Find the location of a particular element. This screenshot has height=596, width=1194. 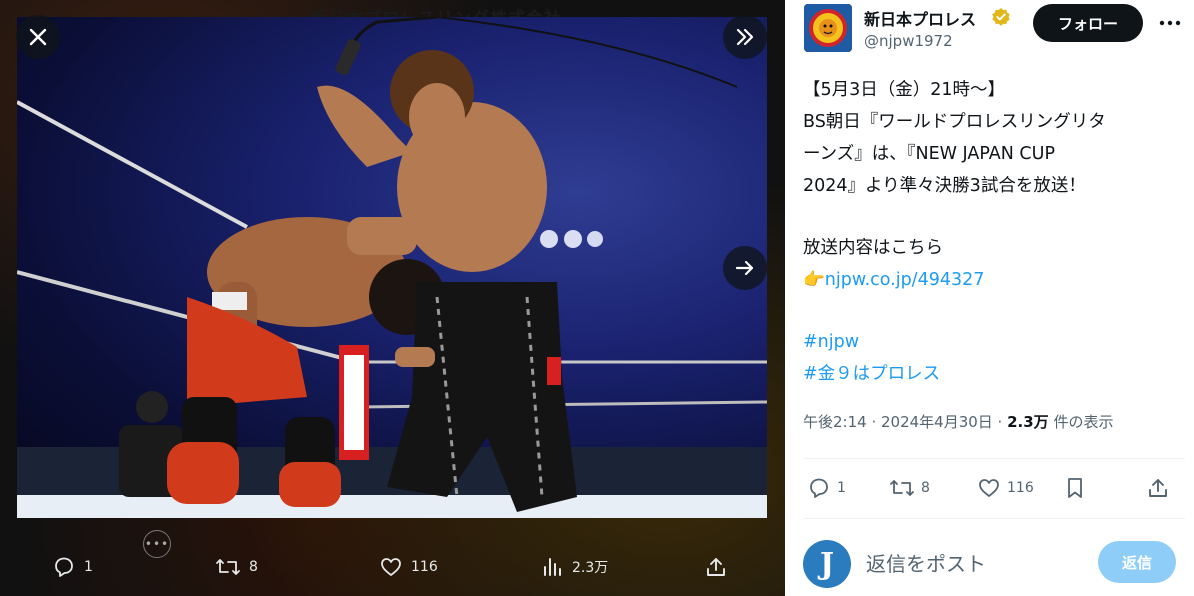

ellipsis-icon is located at coordinates (1170, 23).